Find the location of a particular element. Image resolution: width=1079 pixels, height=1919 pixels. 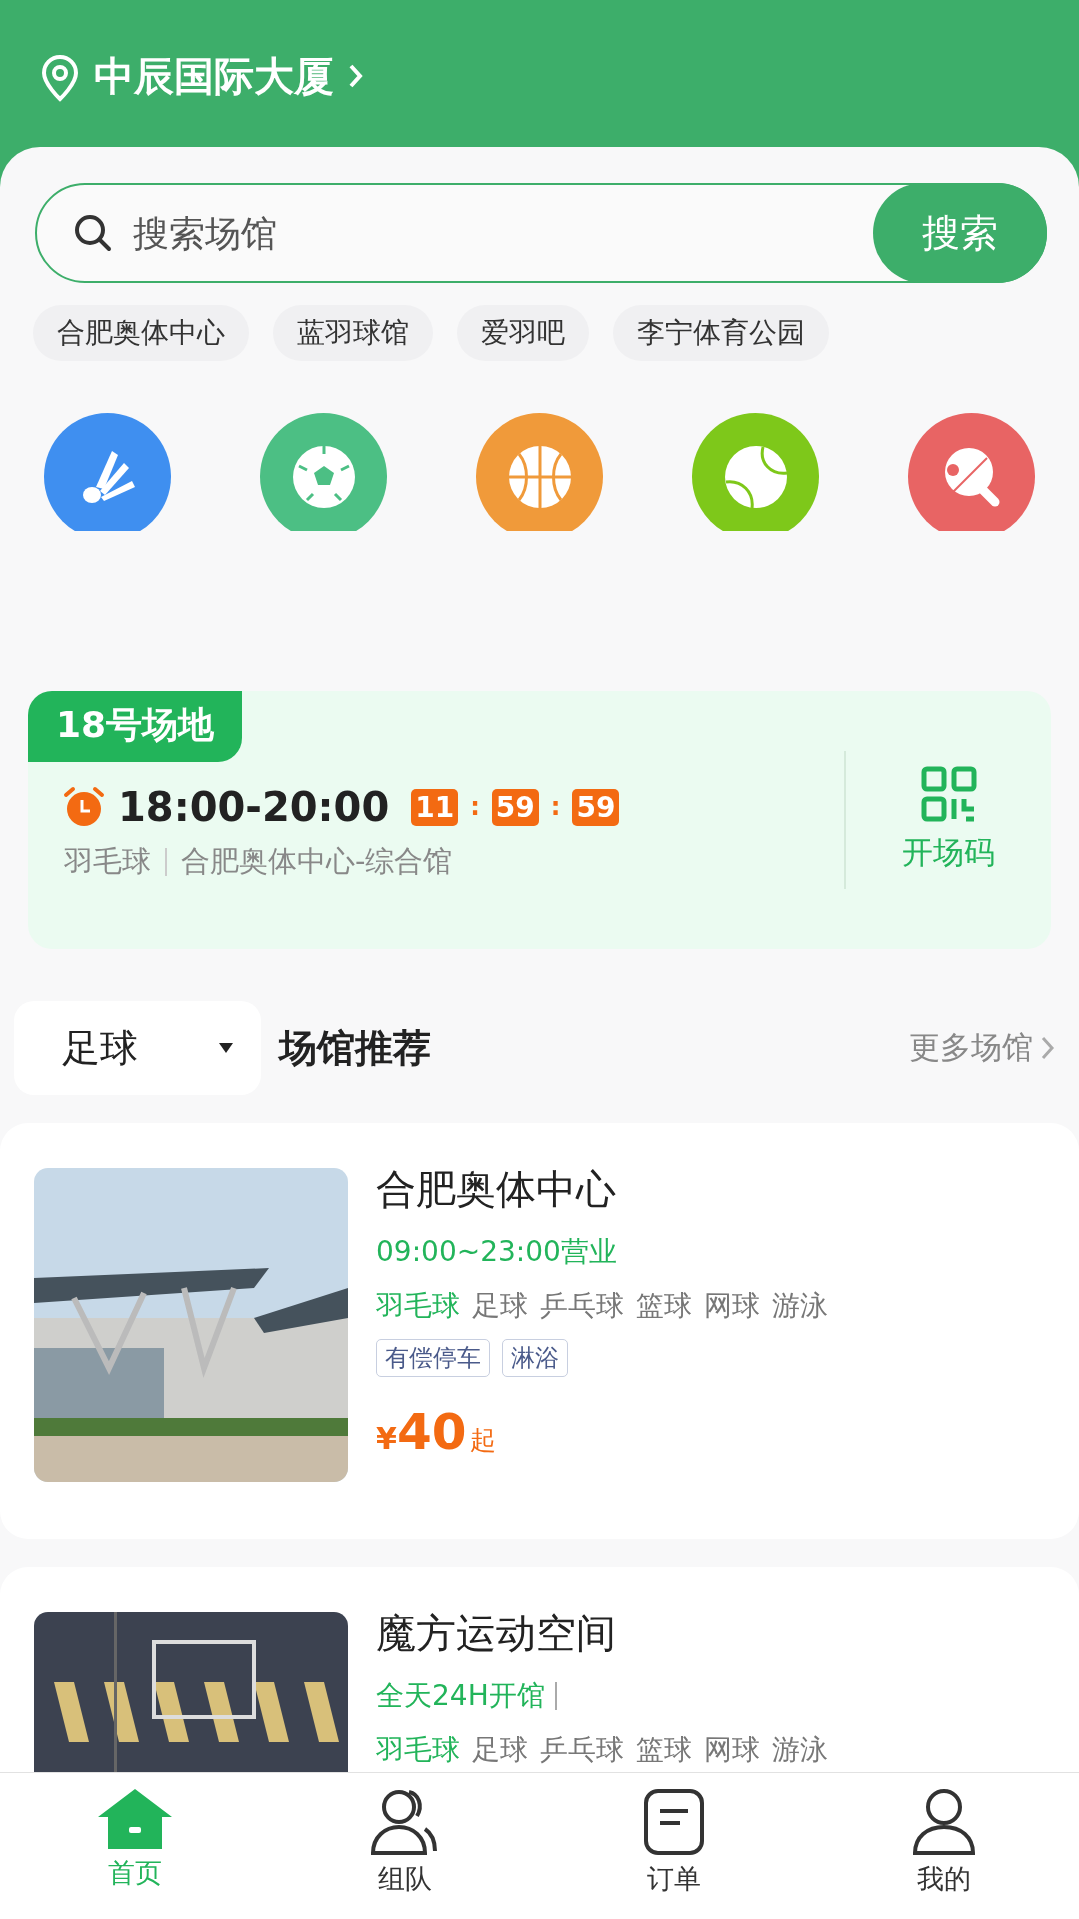

tab-bar-item: 订单 is located at coordinates (674, 1846).